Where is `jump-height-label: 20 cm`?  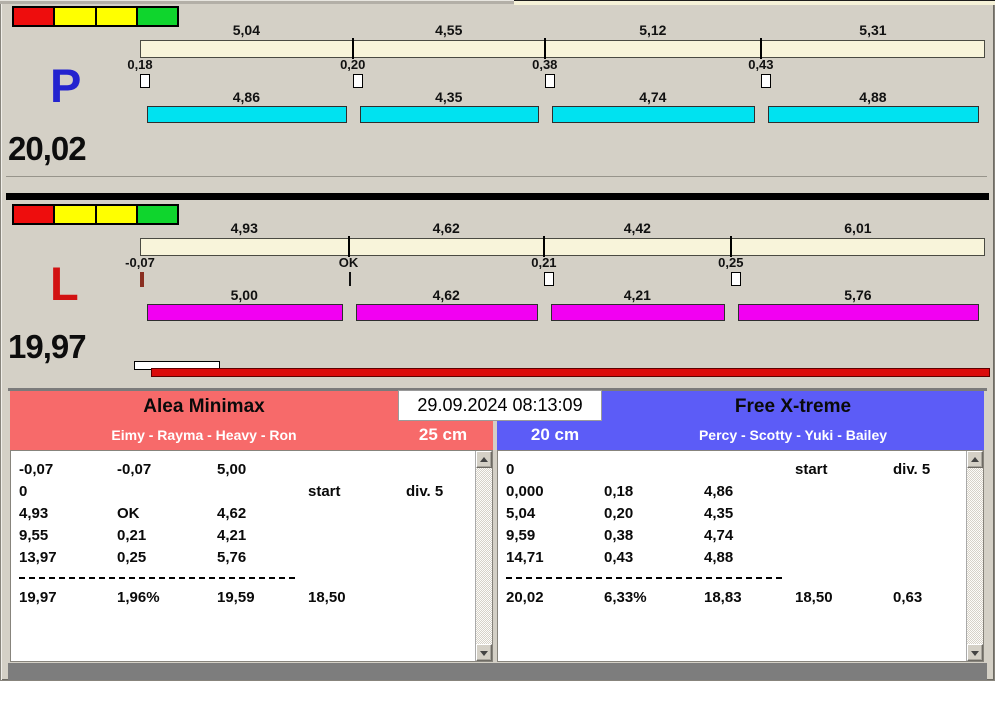 jump-height-label: 20 cm is located at coordinates (555, 434).